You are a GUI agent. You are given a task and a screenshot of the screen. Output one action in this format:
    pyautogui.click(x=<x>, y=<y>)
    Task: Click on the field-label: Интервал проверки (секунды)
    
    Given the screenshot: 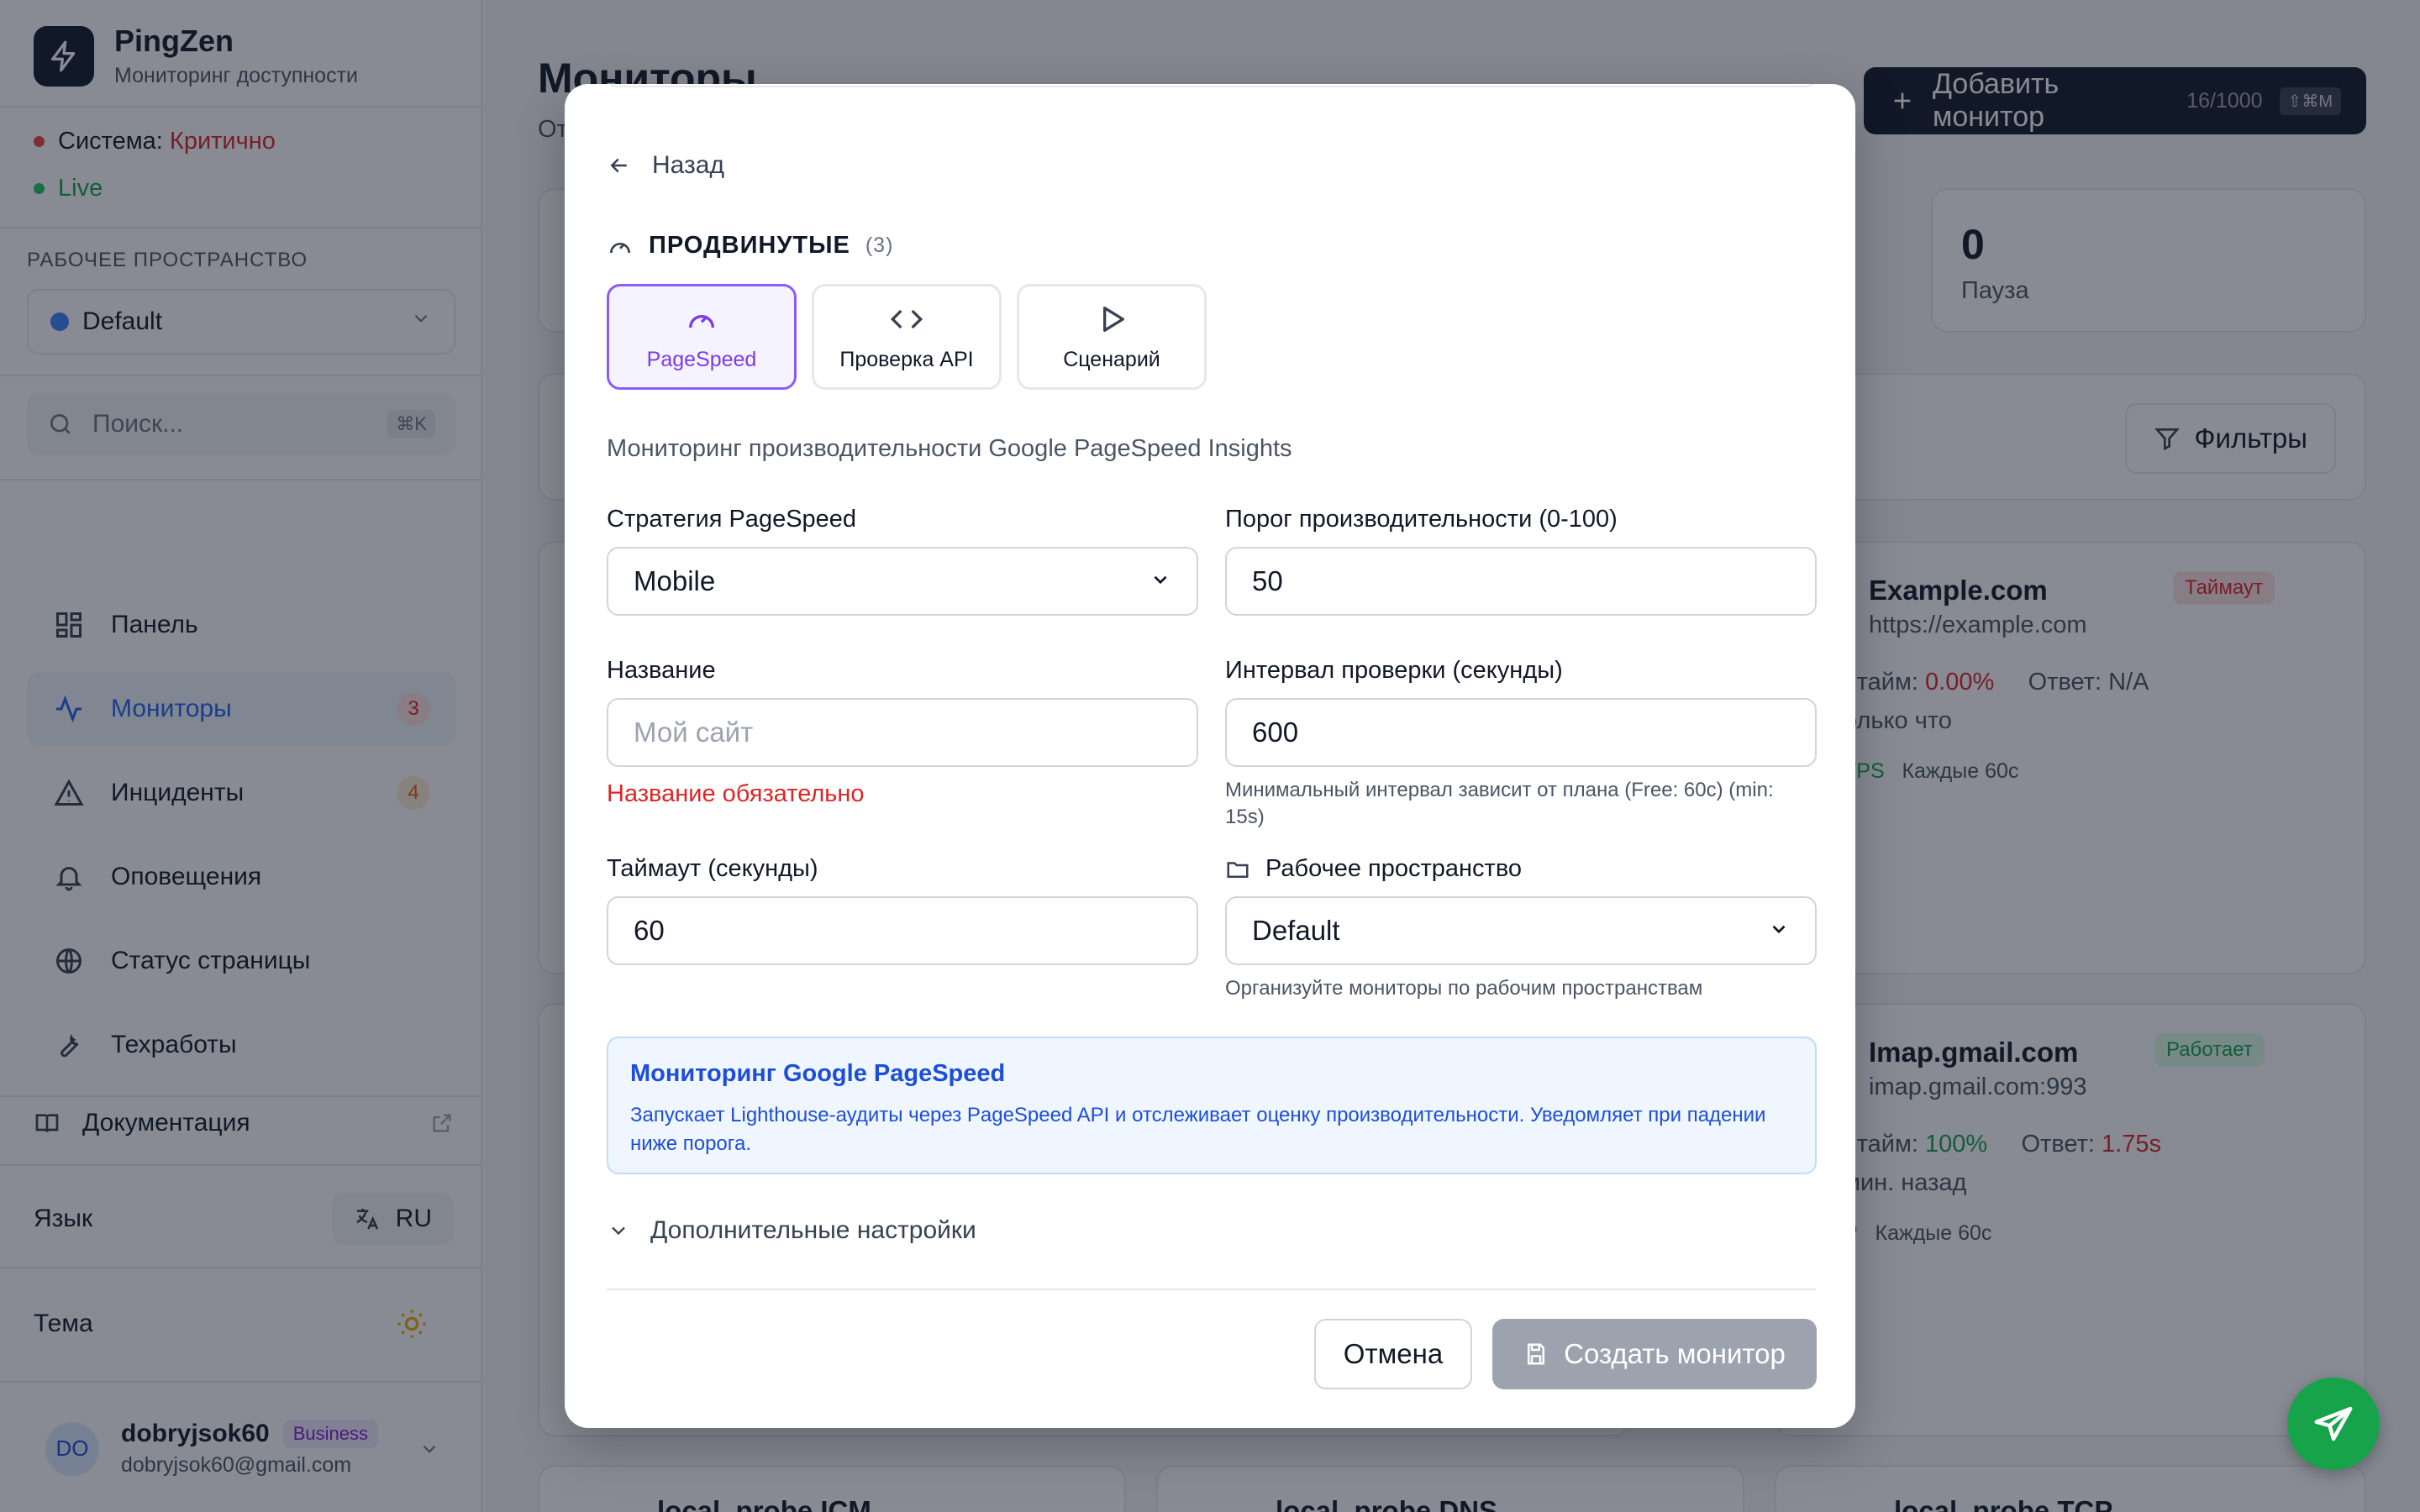 What is the action you would take?
    pyautogui.click(x=1394, y=670)
    